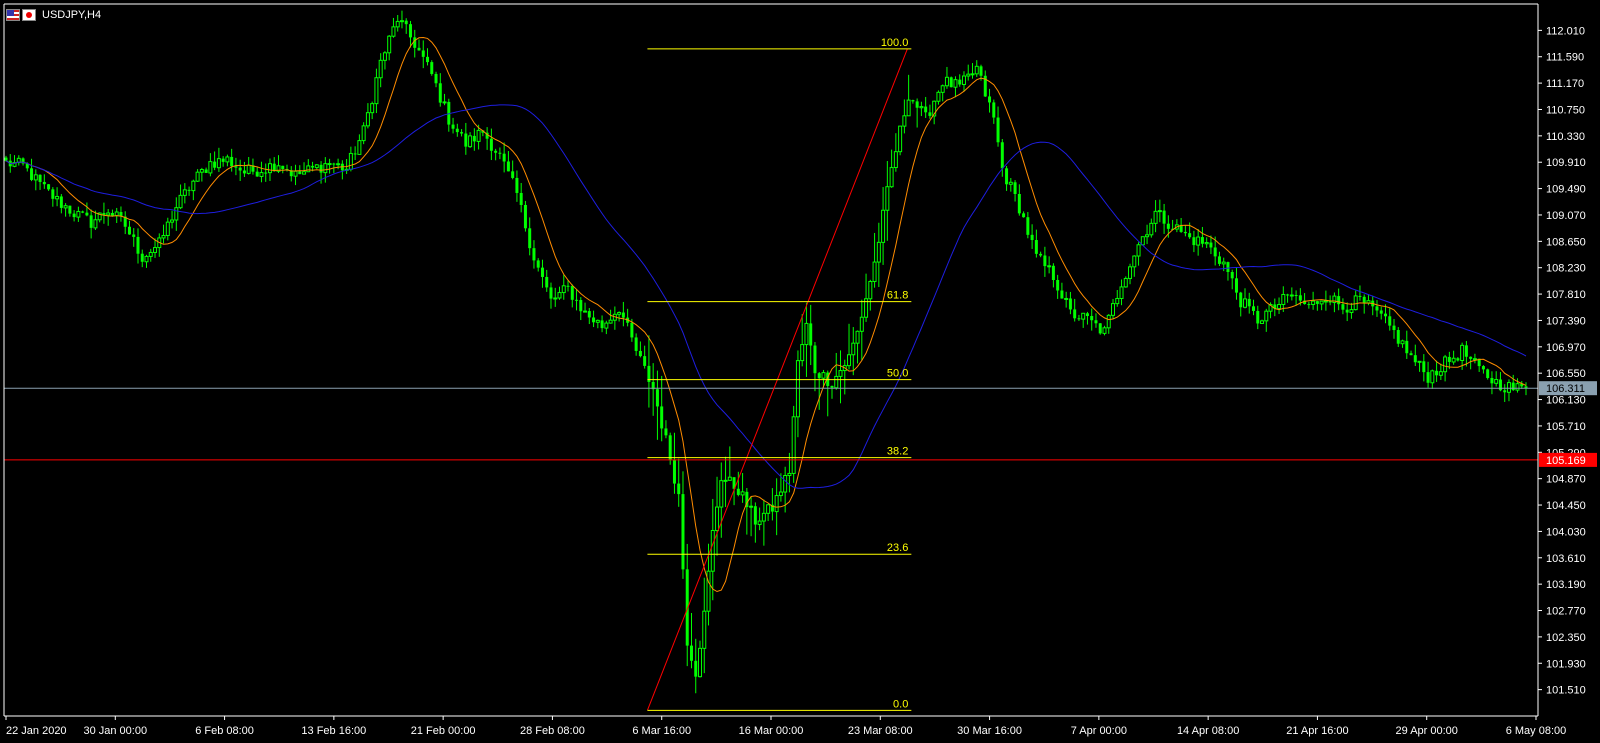 Image resolution: width=1600 pixels, height=743 pixels. I want to click on y-tick-label: 102.350, so click(1566, 638).